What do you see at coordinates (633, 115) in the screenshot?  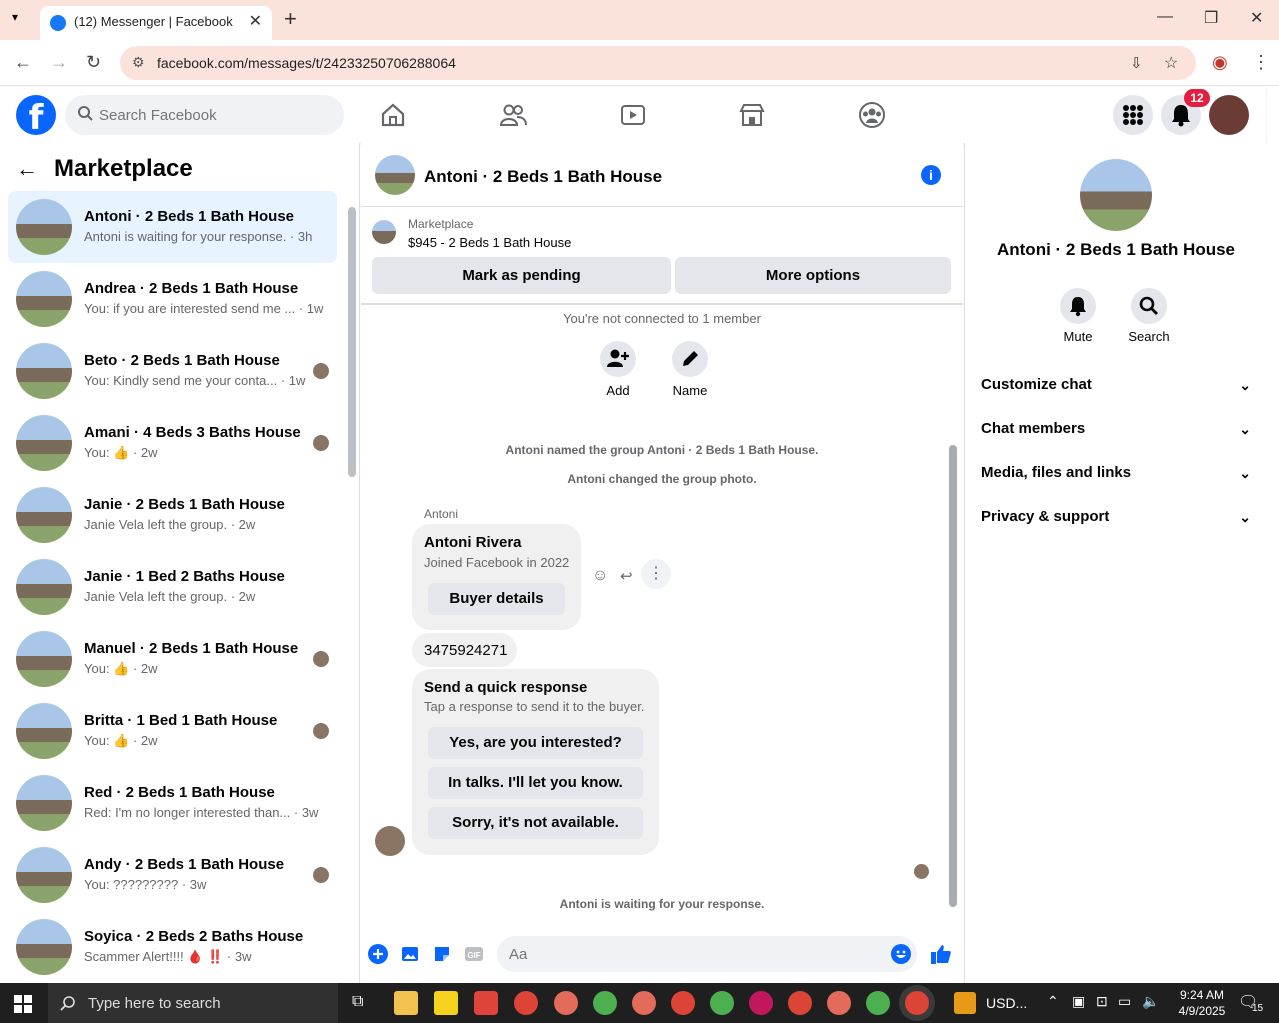 I see `video-icon` at bounding box center [633, 115].